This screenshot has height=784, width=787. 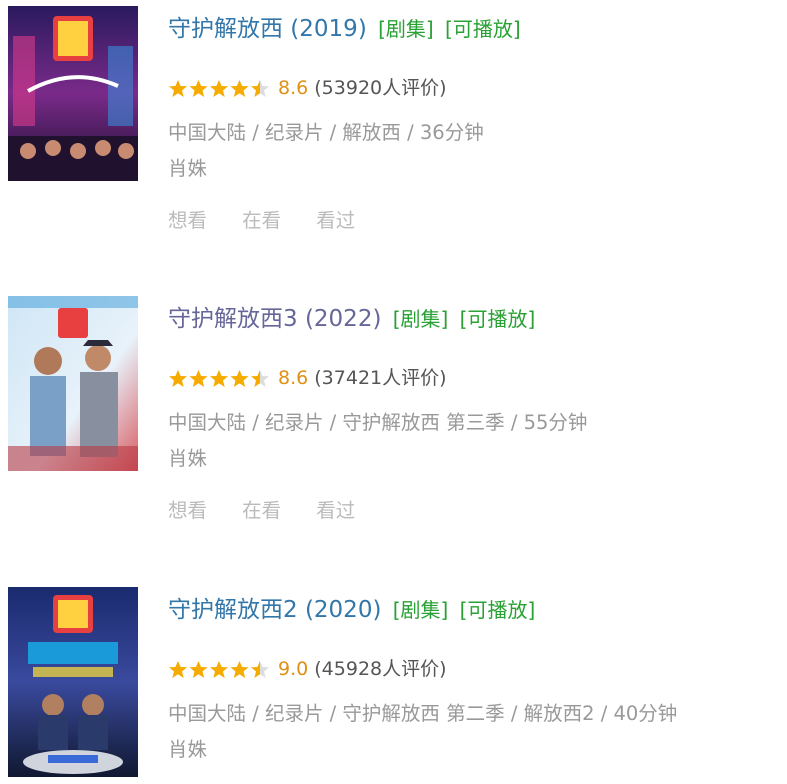 I want to click on item-meta: 中国大陆 / 纪录片 / 守护解放西 第二季 / 解放西2 / 40分钟, so click(x=423, y=713).